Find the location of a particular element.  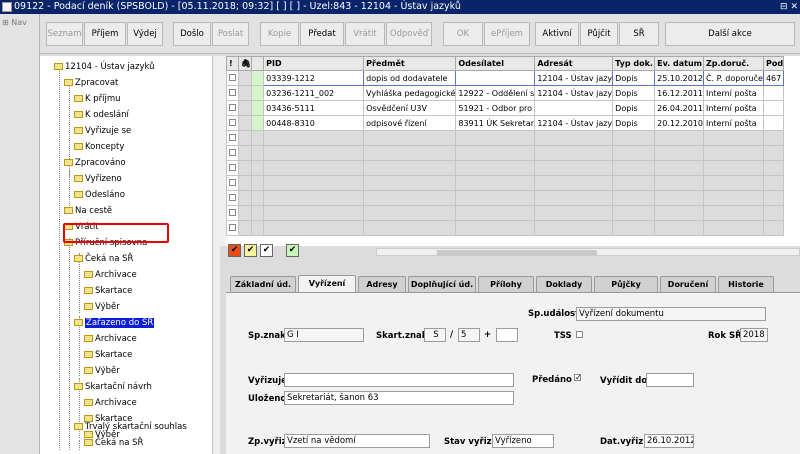

col-header-ev-datum: Ev. datum is located at coordinates (679, 63).